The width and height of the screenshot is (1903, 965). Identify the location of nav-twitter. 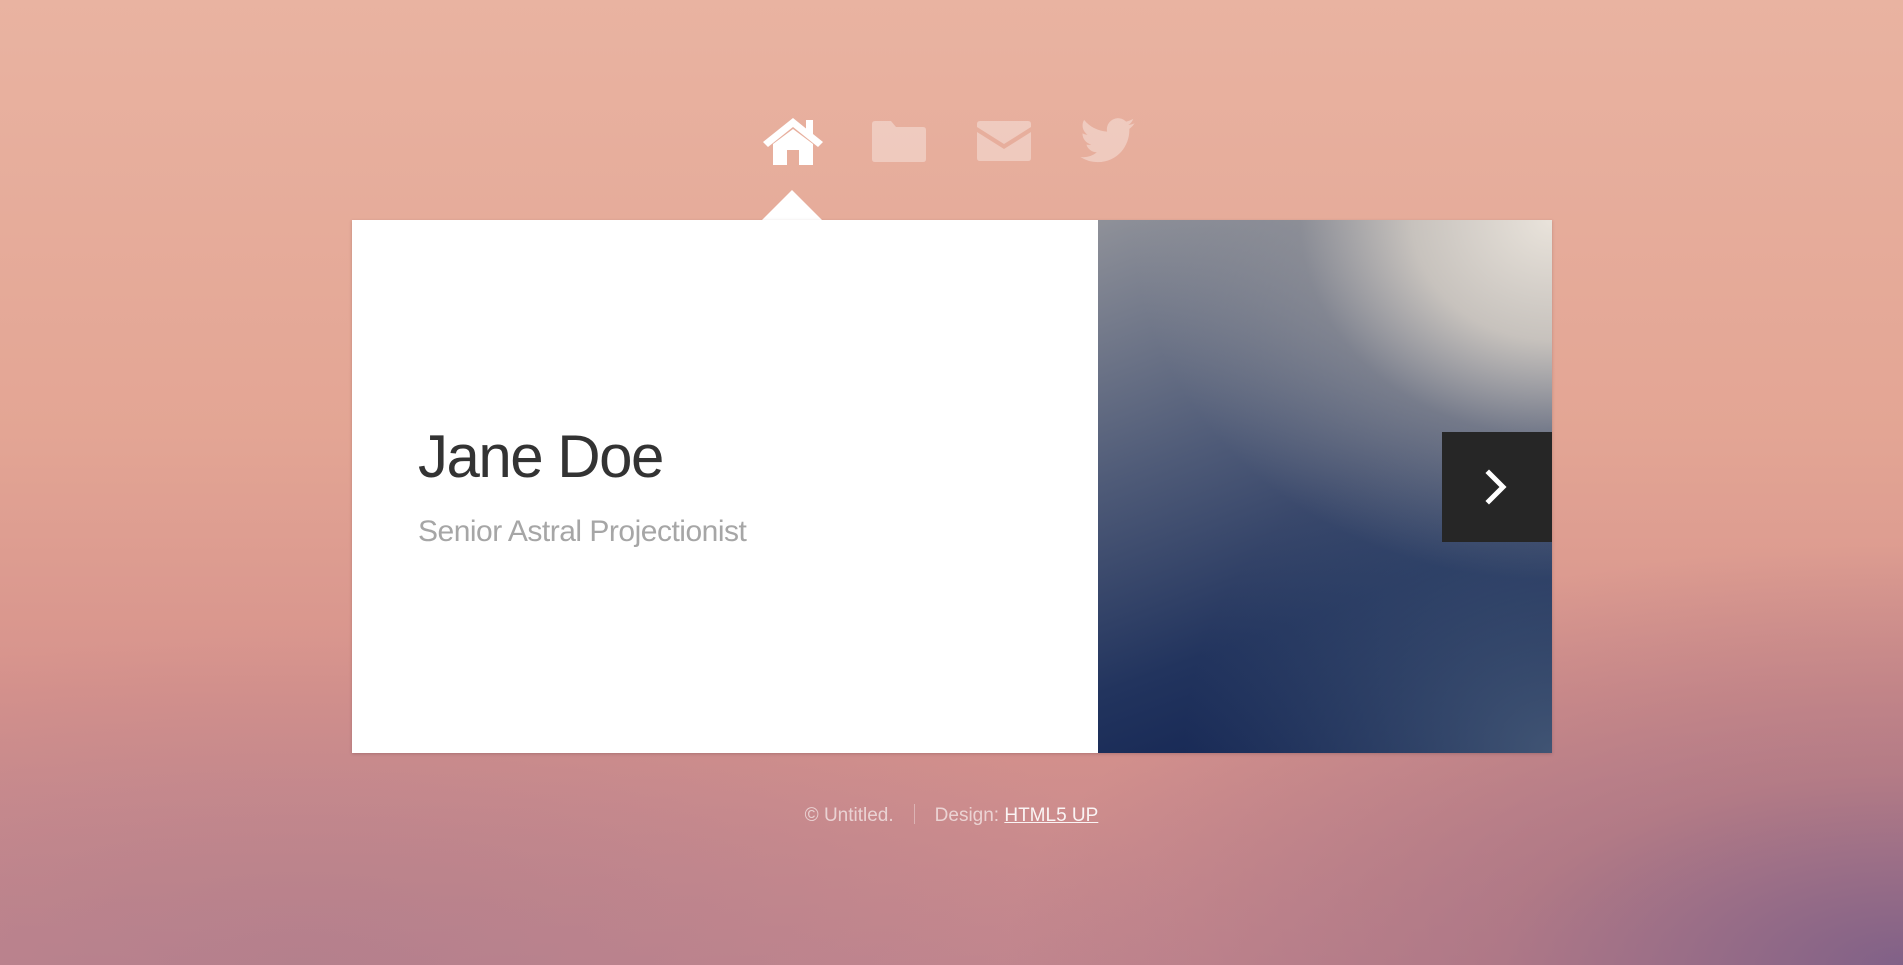
(1108, 141).